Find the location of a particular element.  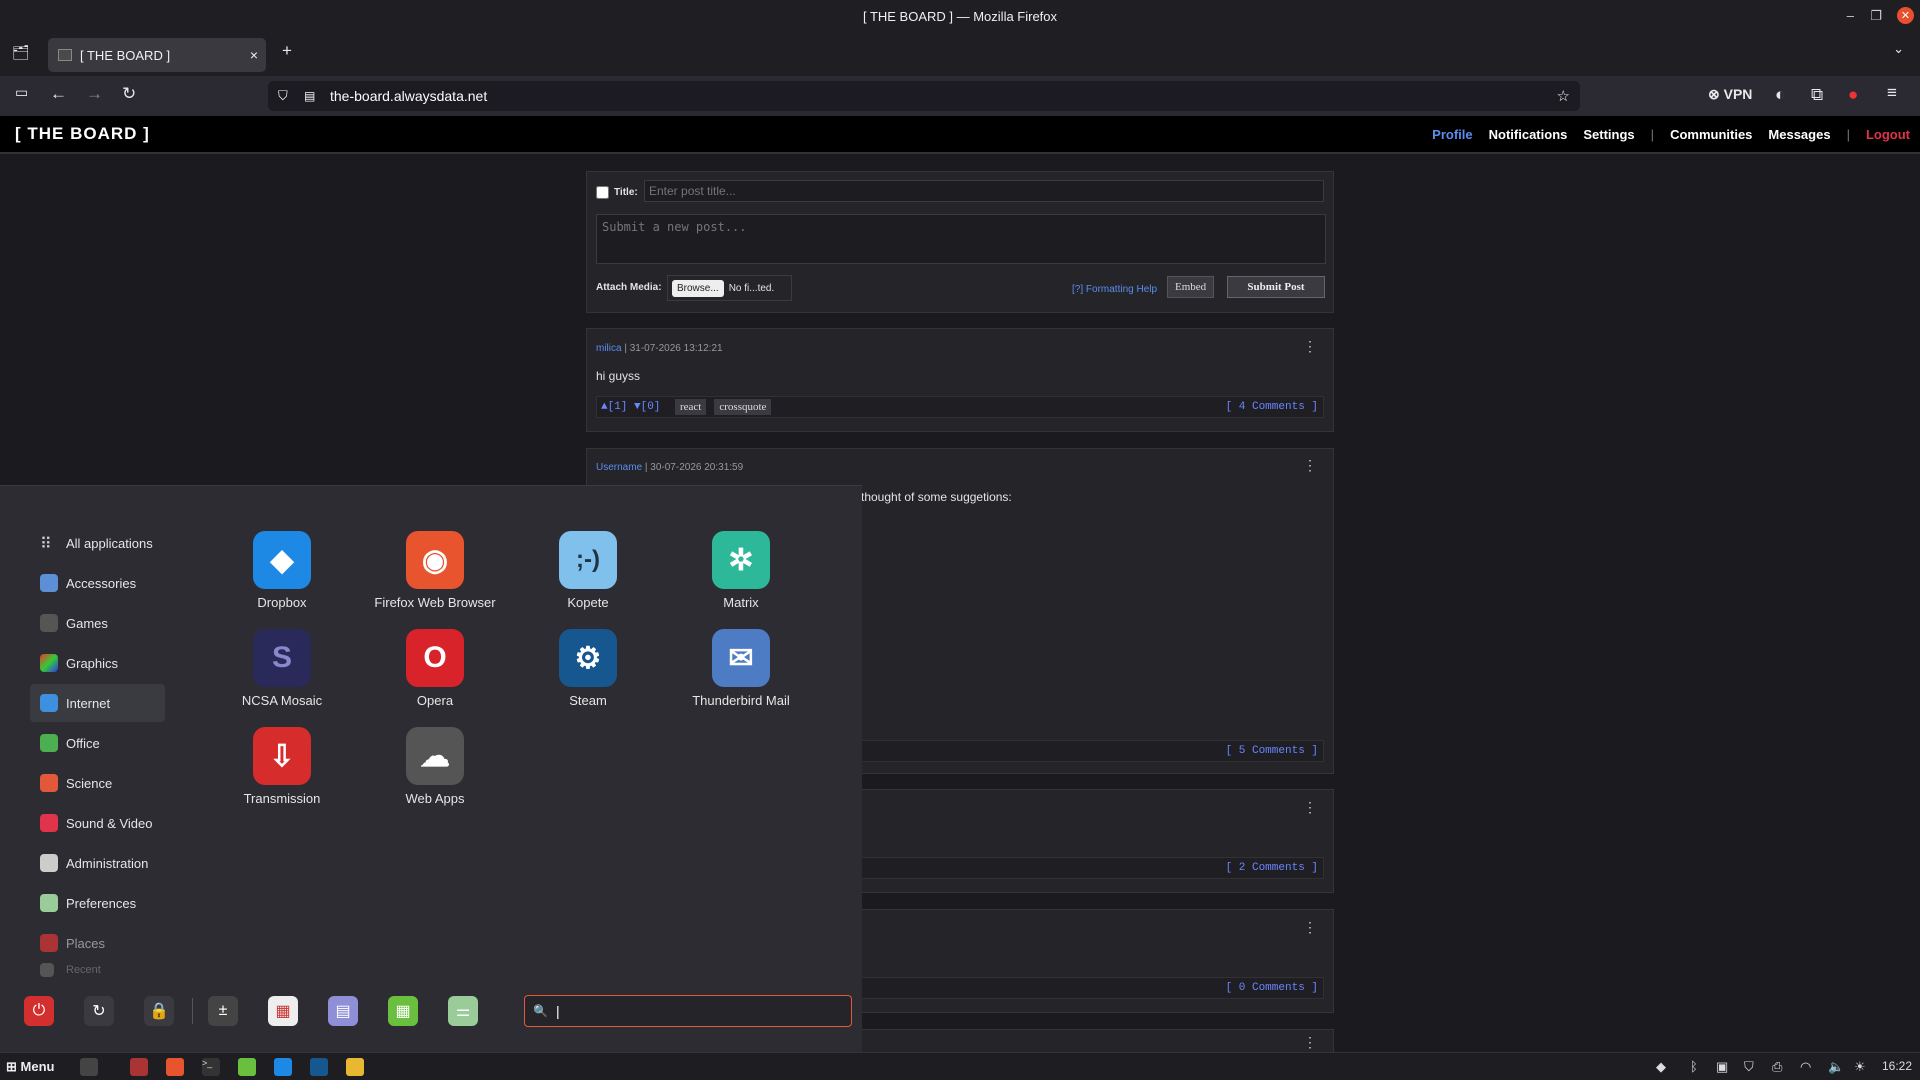

page-info-icon: ▤ is located at coordinates (309, 96).